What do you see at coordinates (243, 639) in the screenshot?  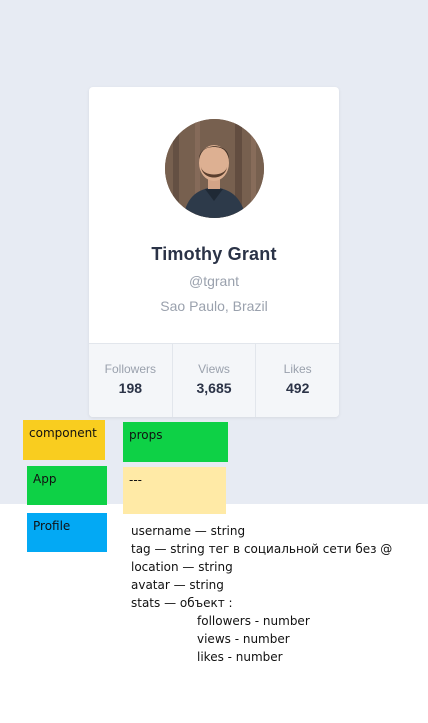 I see `prop-line: views - number` at bounding box center [243, 639].